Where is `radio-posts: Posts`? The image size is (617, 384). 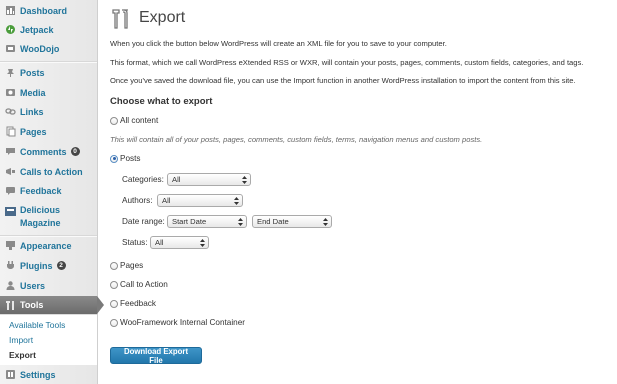 radio-posts: Posts is located at coordinates (125, 158).